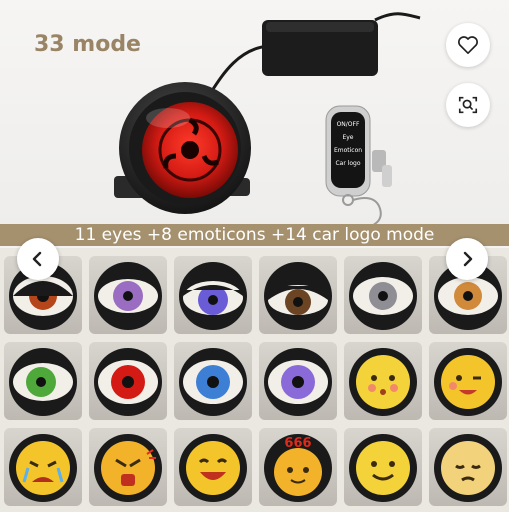  I want to click on mode-count-title: 33 mode, so click(87, 44).